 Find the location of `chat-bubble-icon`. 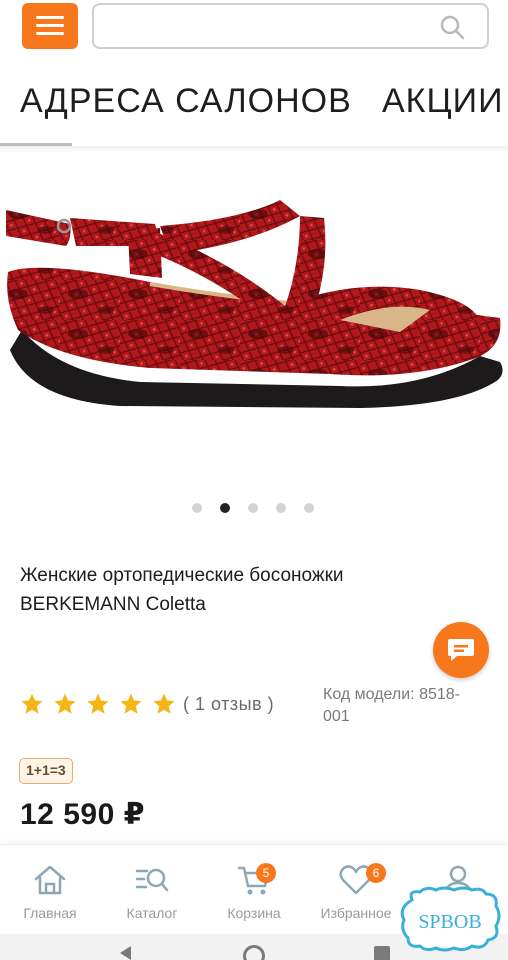

chat-bubble-icon is located at coordinates (461, 650).